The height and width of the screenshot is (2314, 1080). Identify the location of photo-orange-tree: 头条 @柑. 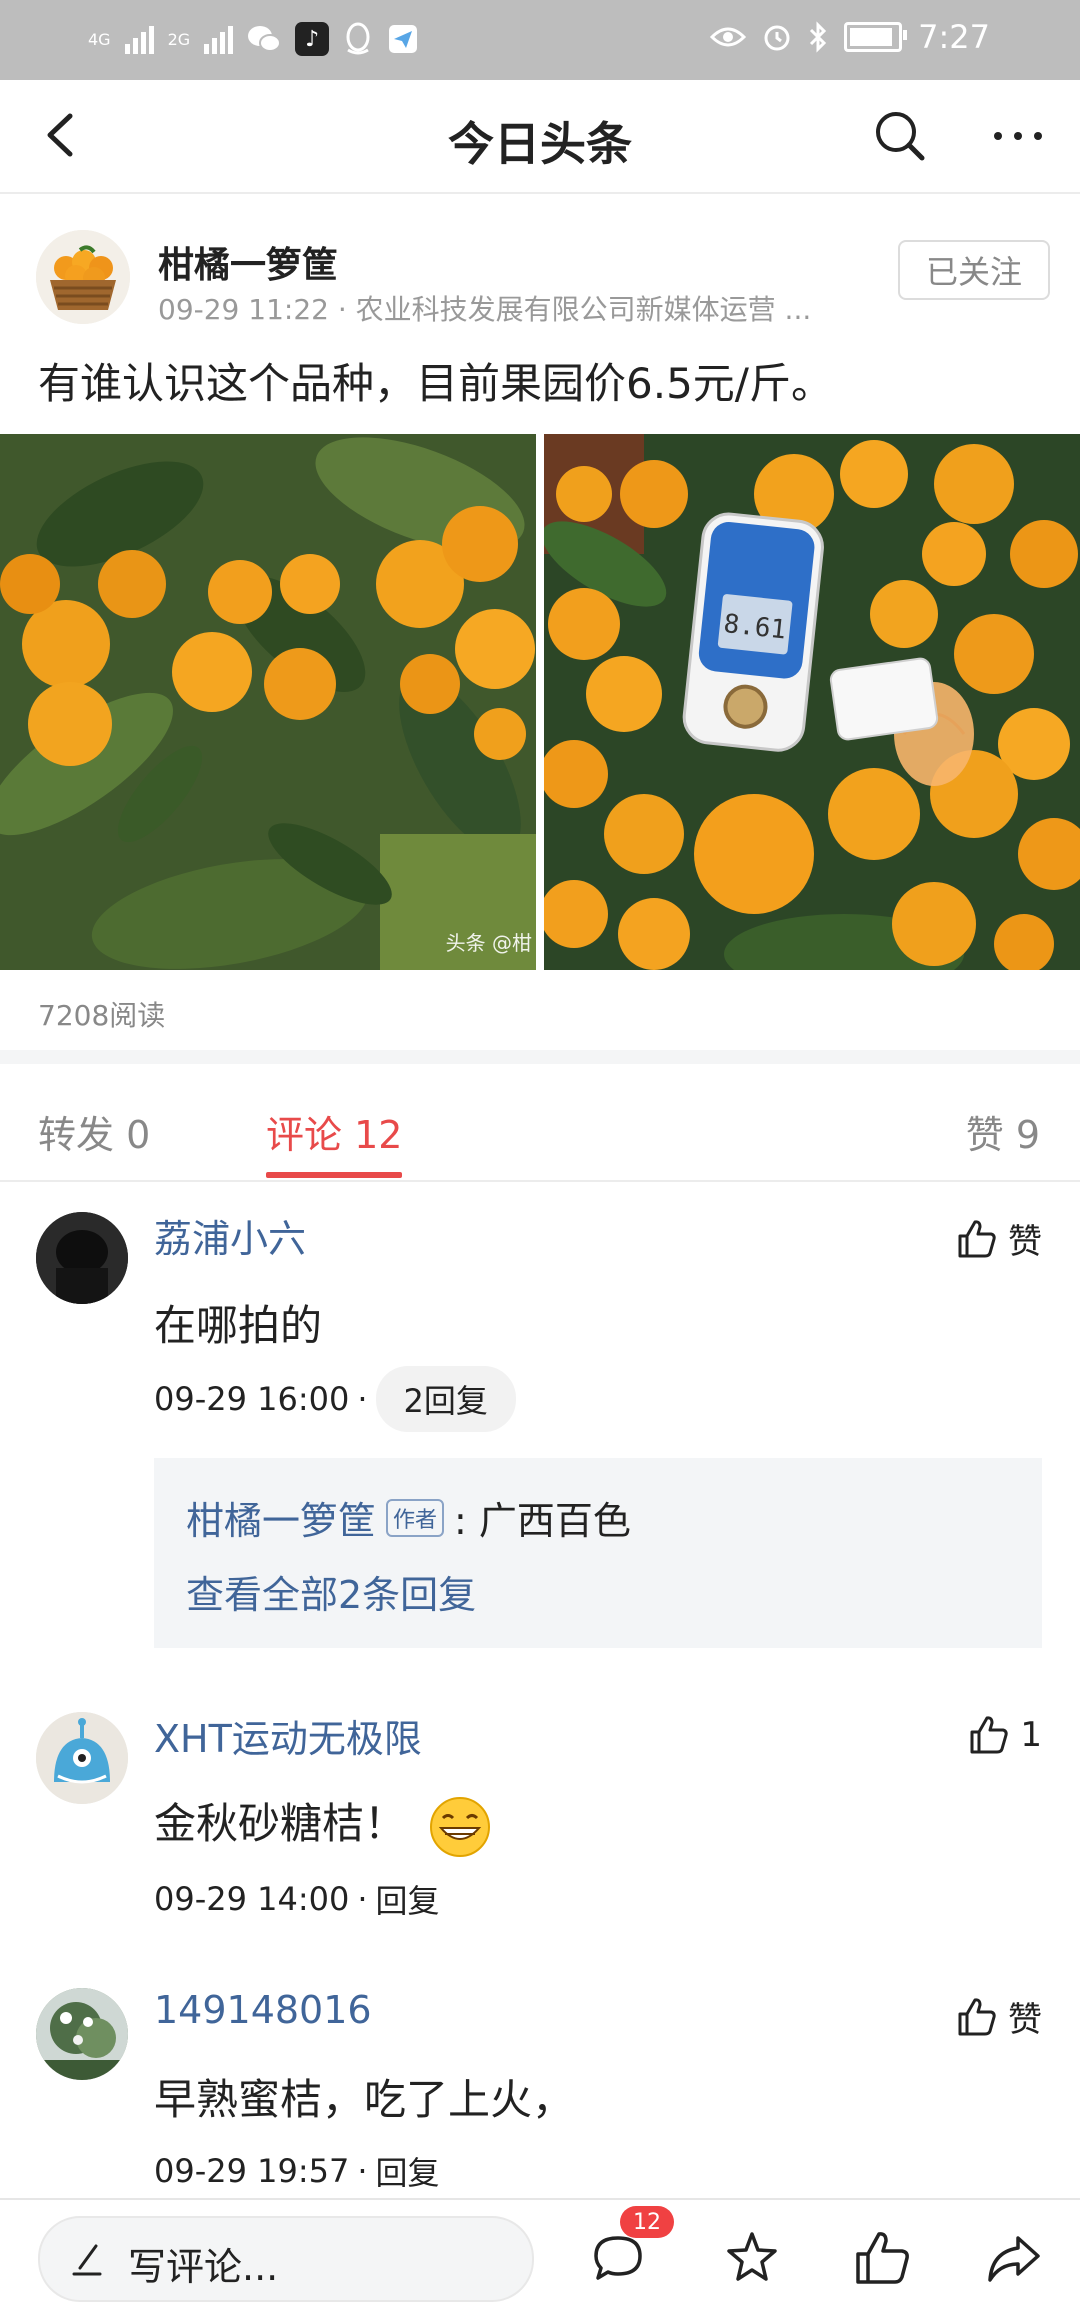
(268, 702).